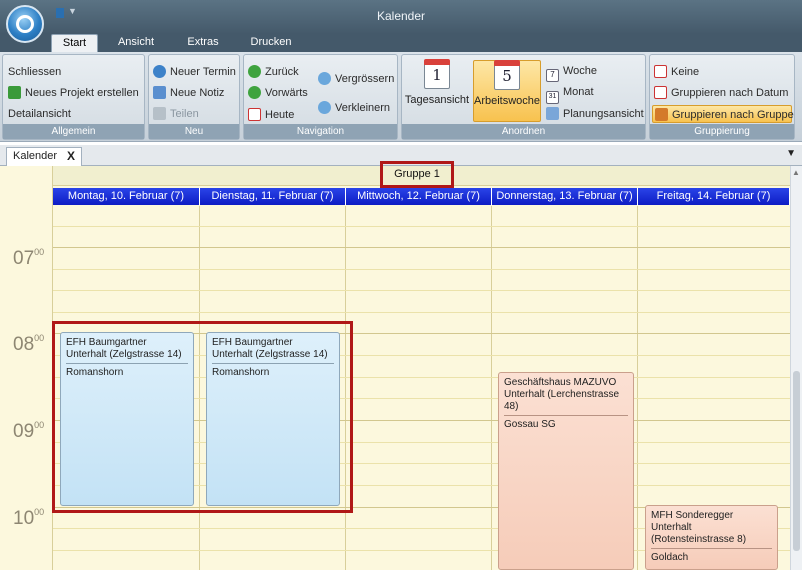  I want to click on group-none-button: Keine, so click(676, 72).